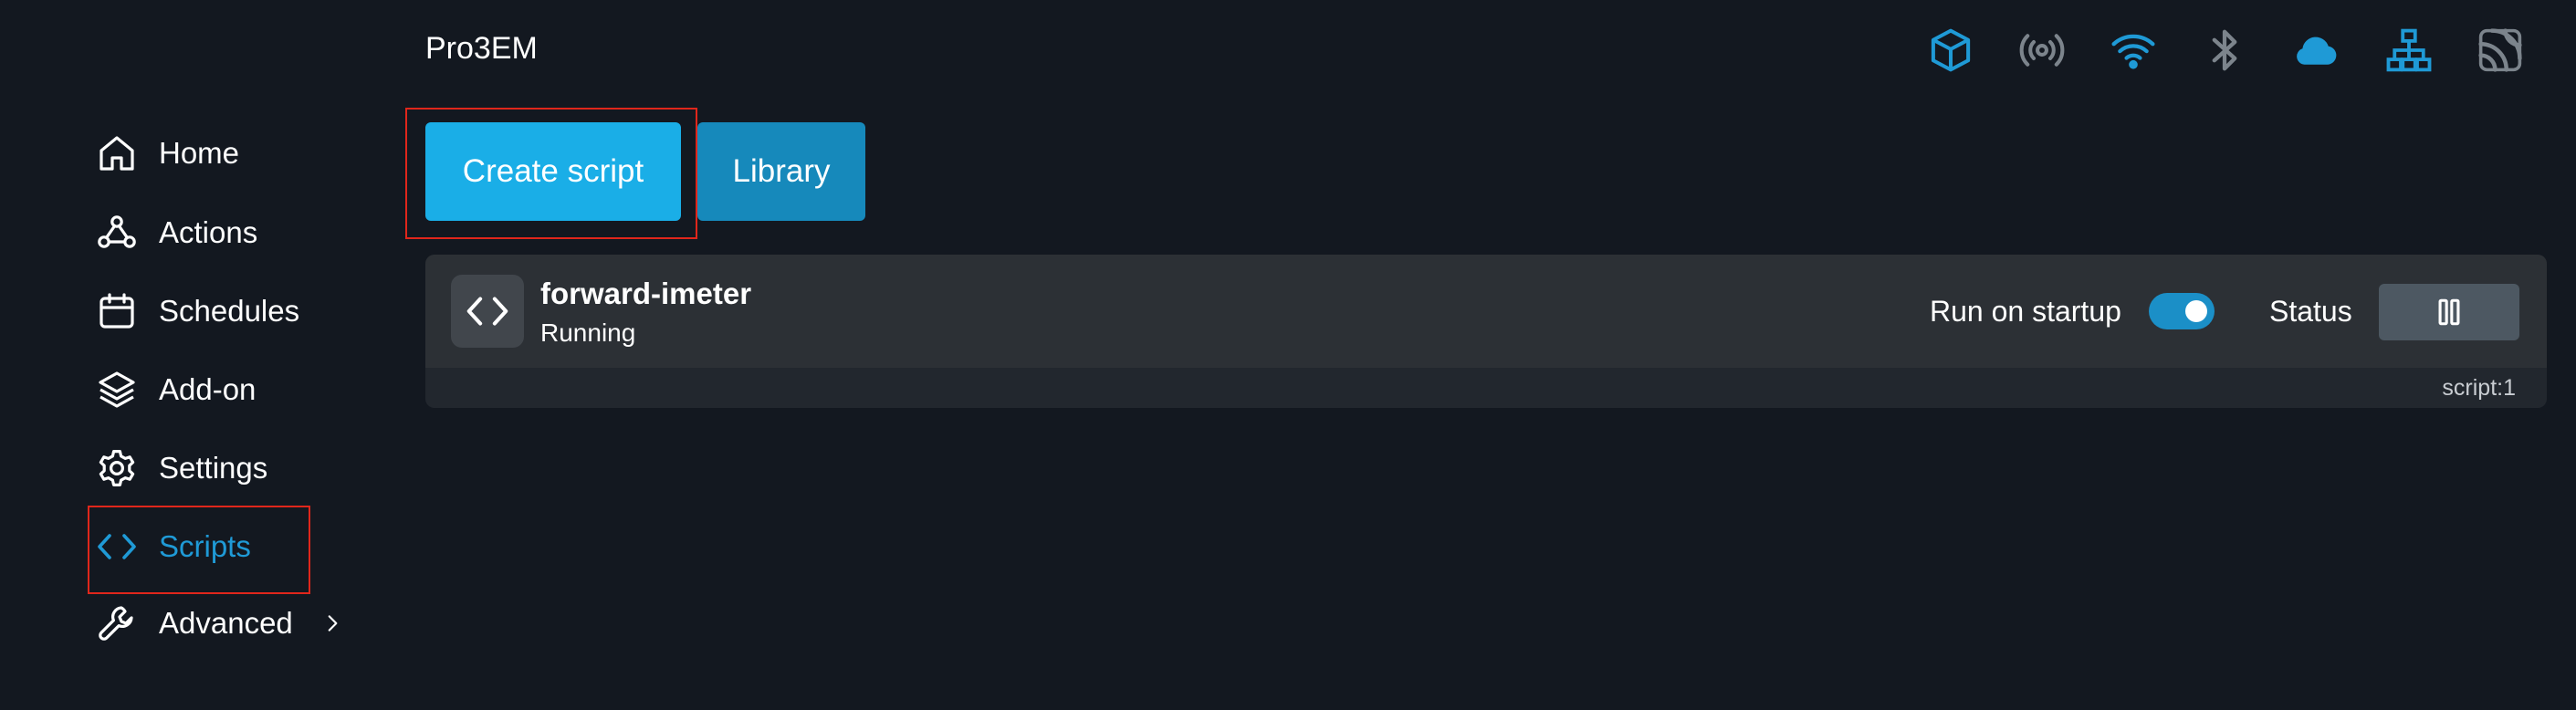 This screenshot has width=2576, height=710. What do you see at coordinates (2026, 311) in the screenshot?
I see `run-on-startup-label: Run on startup` at bounding box center [2026, 311].